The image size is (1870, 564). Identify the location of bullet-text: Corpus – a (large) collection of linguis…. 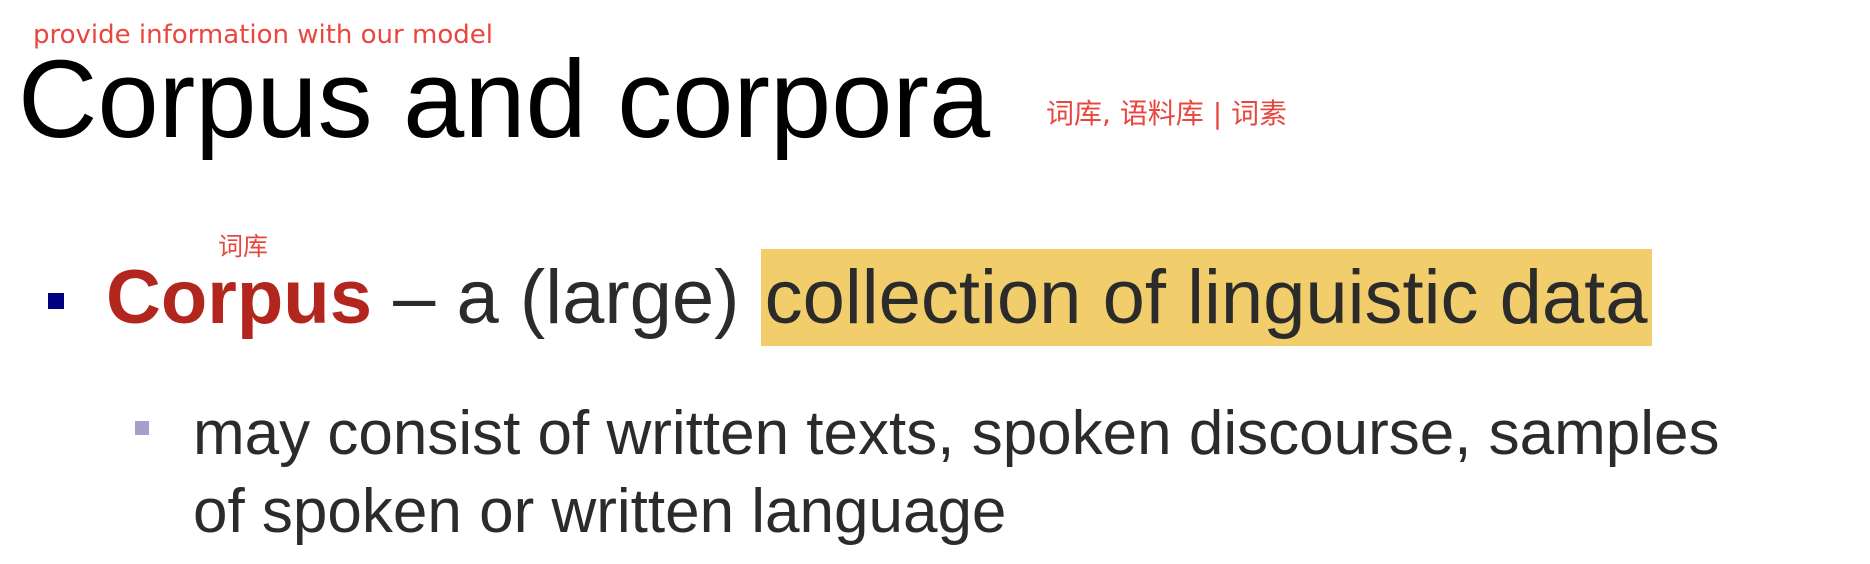
(879, 297).